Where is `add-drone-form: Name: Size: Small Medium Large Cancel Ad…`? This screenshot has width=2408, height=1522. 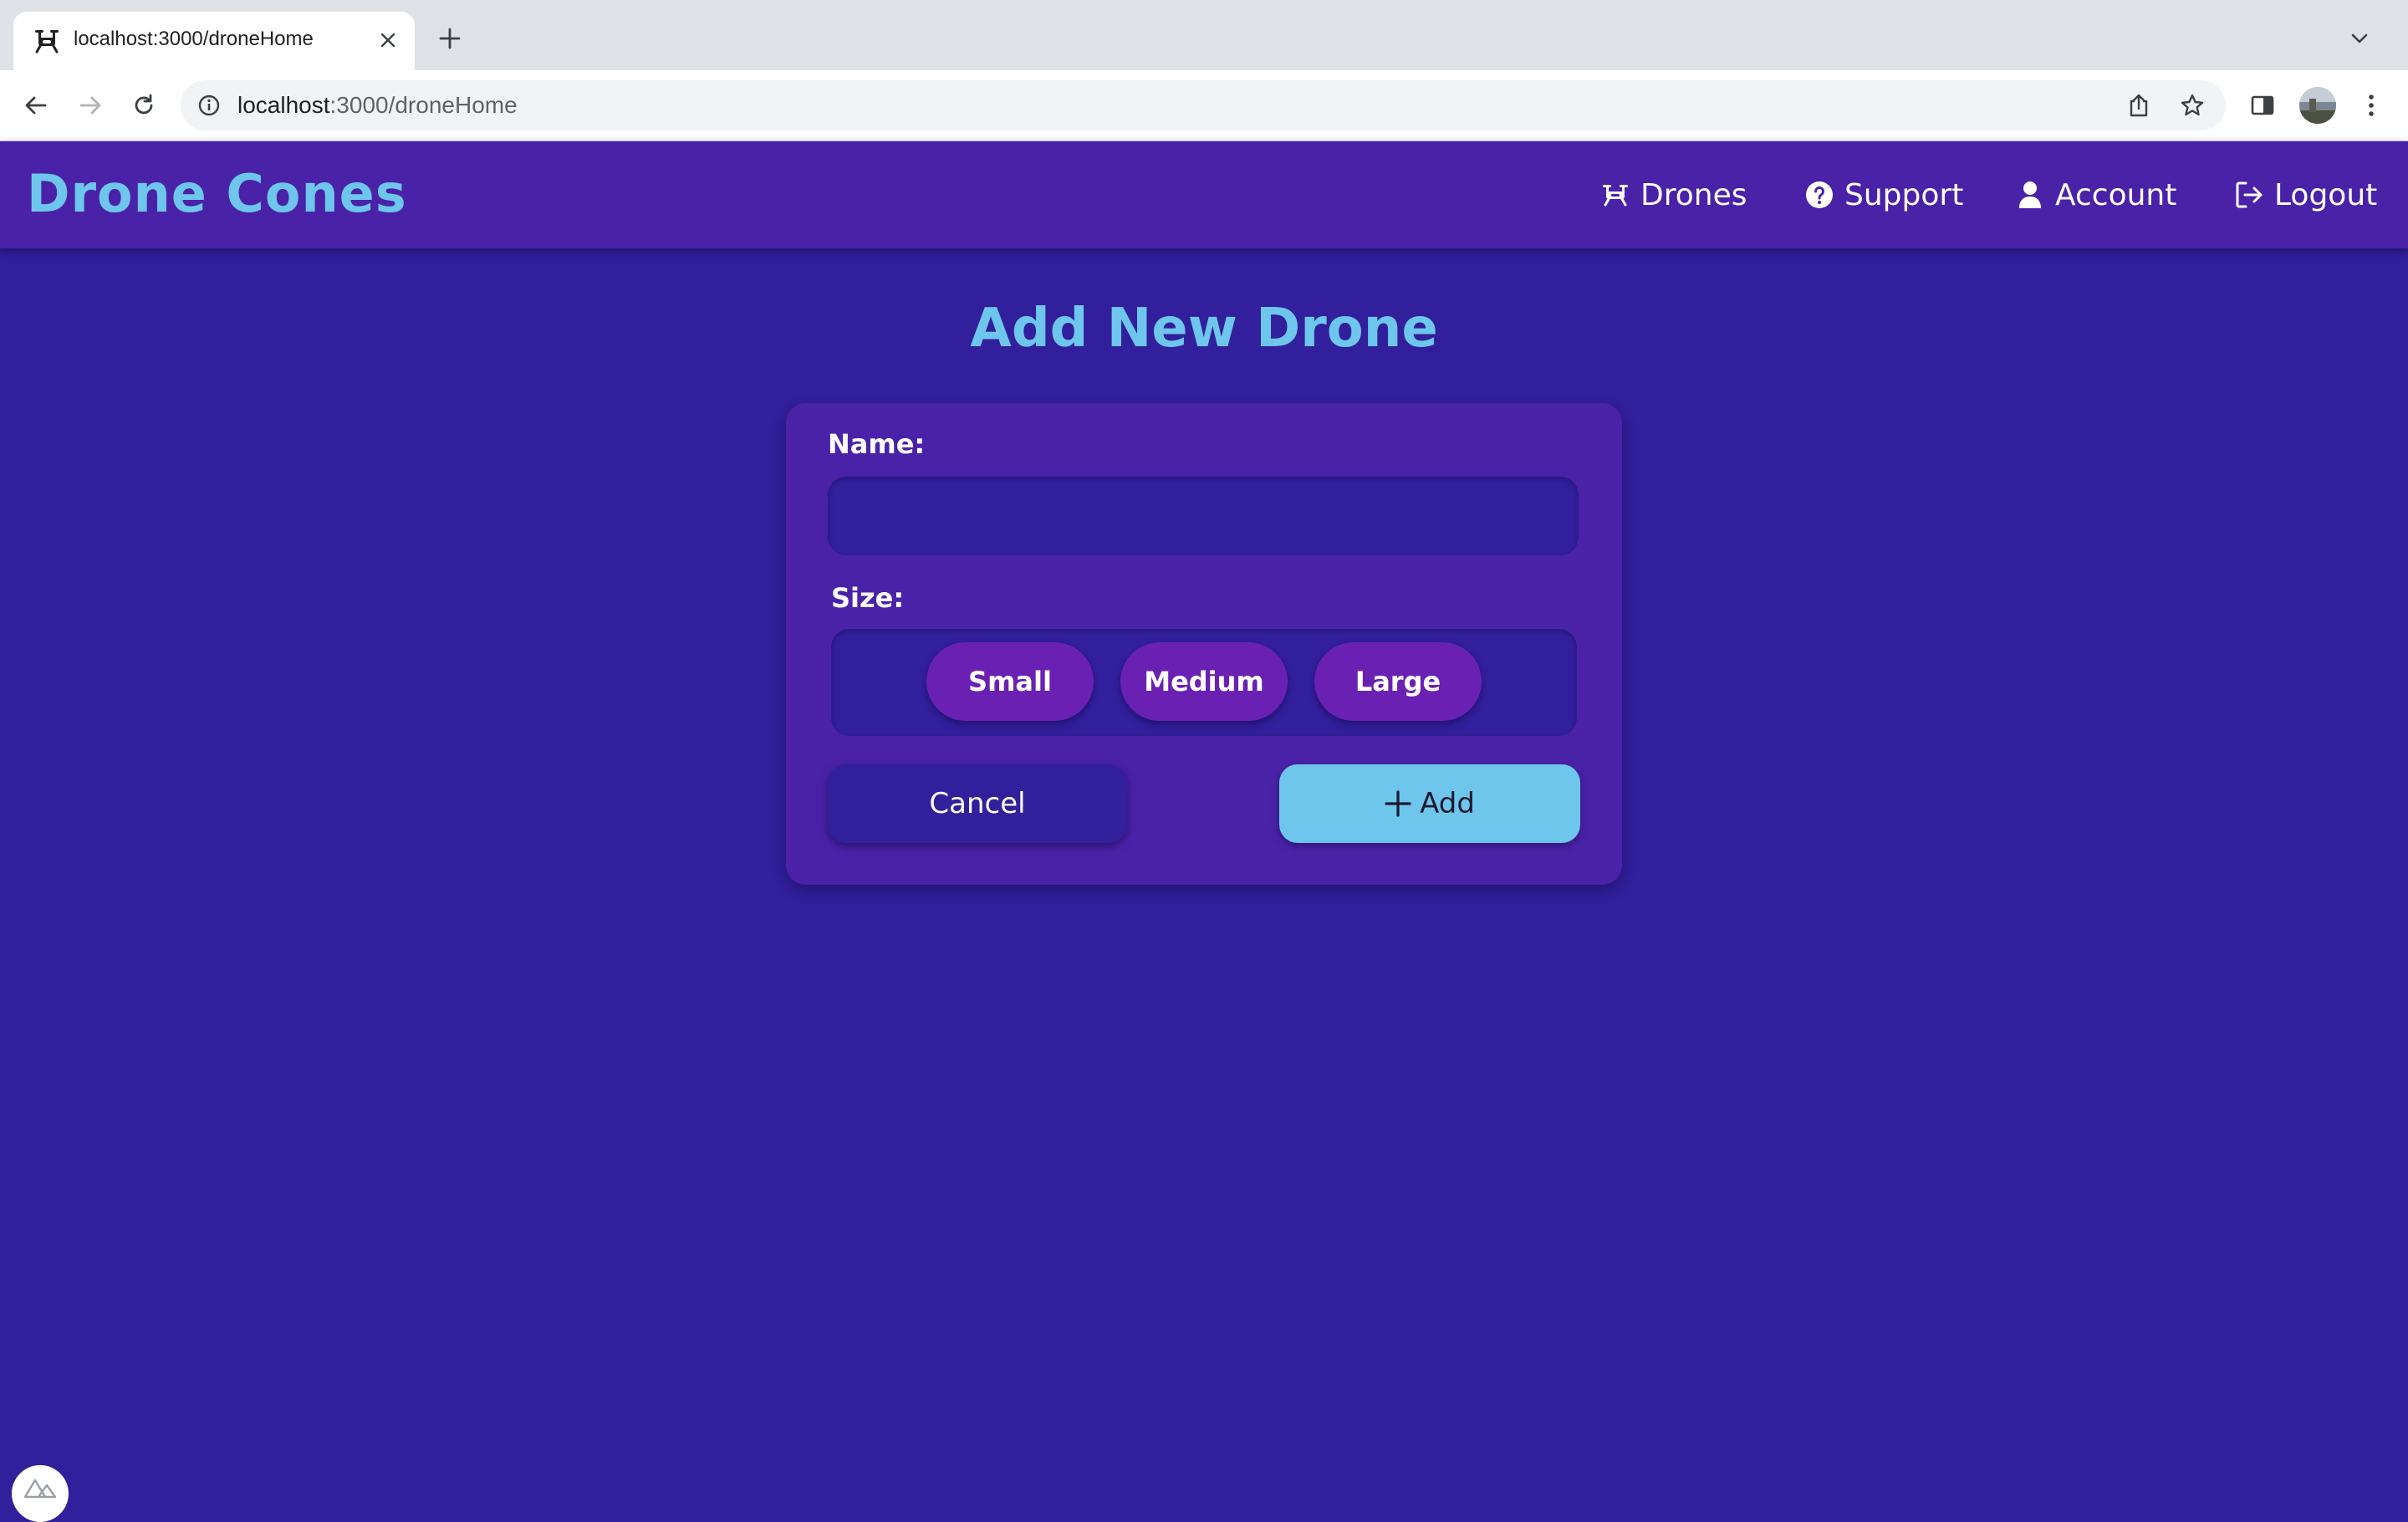
add-drone-form: Name: Size: Small Medium Large Cancel Ad… is located at coordinates (1204, 644).